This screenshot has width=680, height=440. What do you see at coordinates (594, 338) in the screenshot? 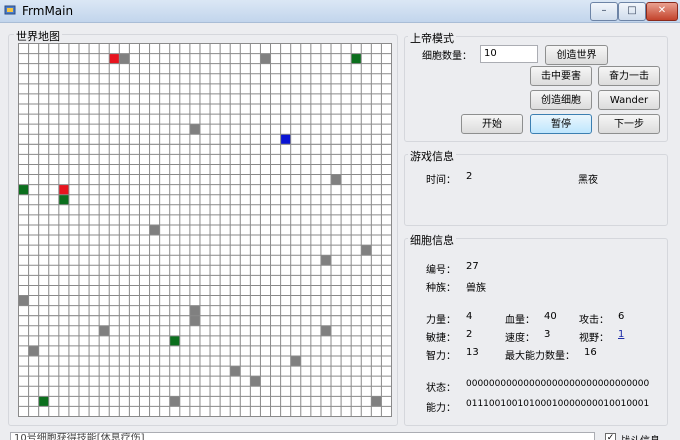
I see `vision-label: 视野：` at bounding box center [594, 338].